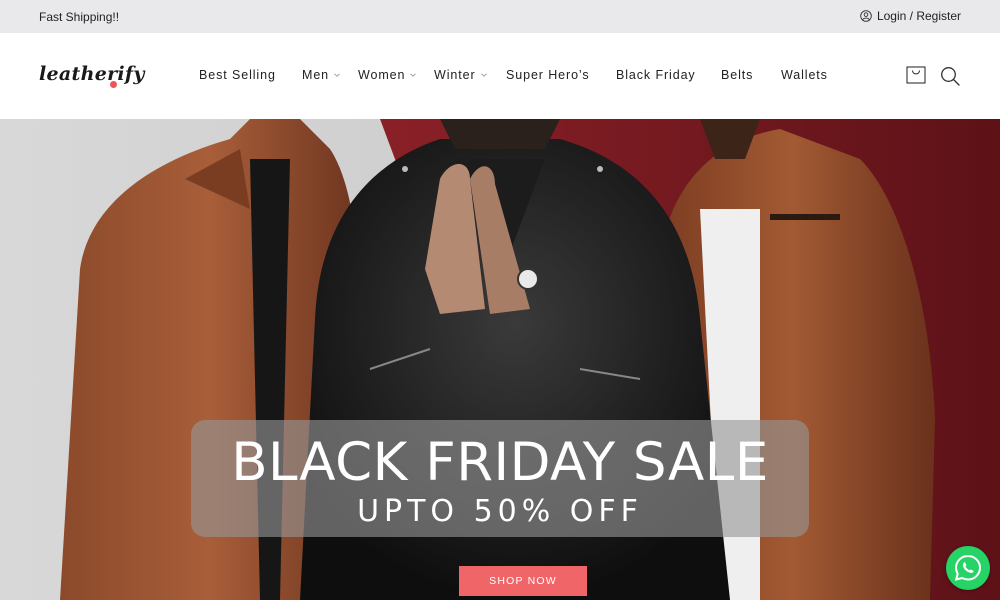 This screenshot has width=1000, height=600. I want to click on shop-now-button: SHOP NOW, so click(523, 581).